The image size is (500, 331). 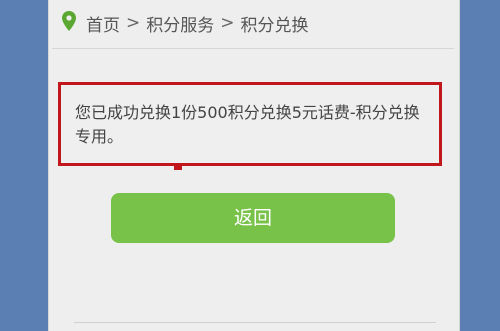 I want to click on back-button: 返回, so click(x=253, y=218).